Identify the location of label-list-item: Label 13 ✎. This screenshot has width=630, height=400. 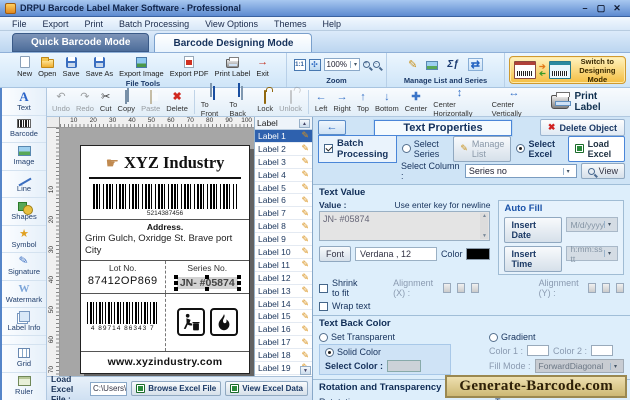
(283, 291).